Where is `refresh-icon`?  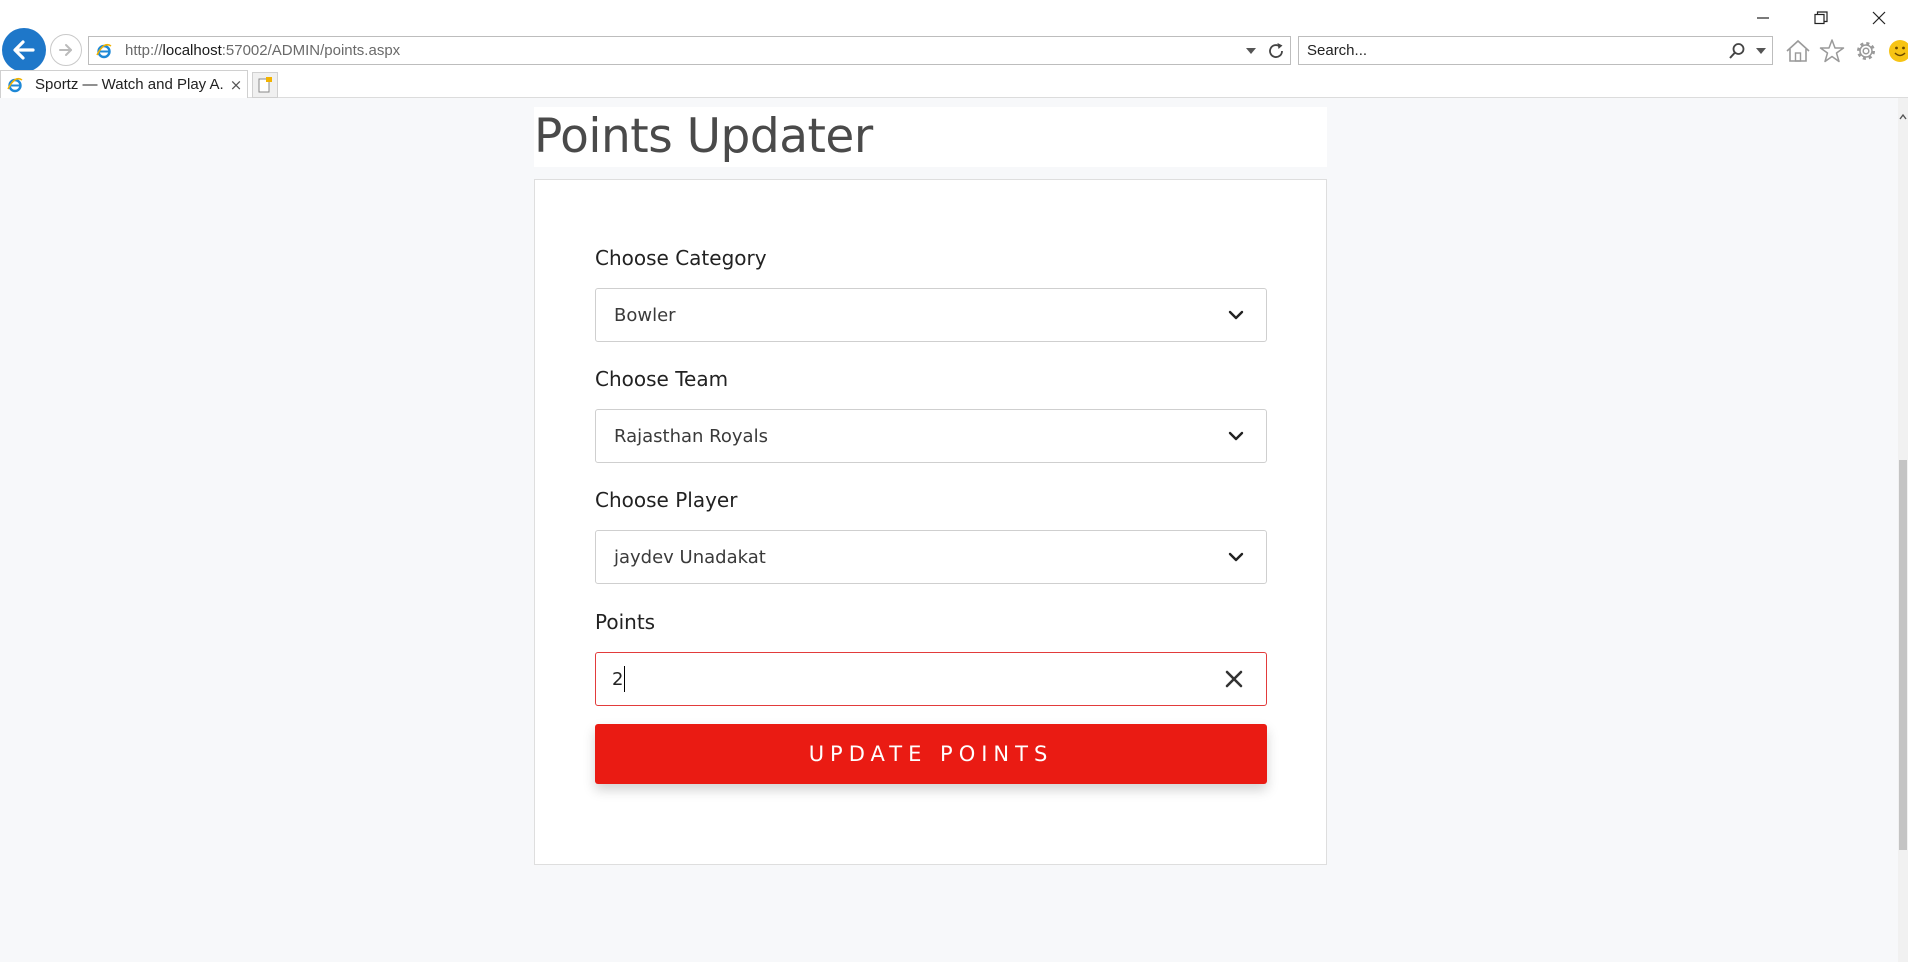 refresh-icon is located at coordinates (1276, 50).